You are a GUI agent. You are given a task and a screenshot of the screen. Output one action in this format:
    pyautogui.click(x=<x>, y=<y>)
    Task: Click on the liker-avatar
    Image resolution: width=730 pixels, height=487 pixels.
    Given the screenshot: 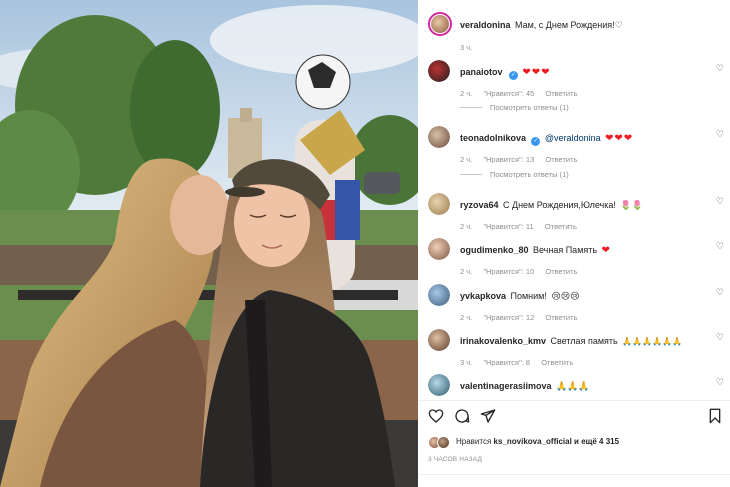 What is the action you would take?
    pyautogui.click(x=443, y=442)
    